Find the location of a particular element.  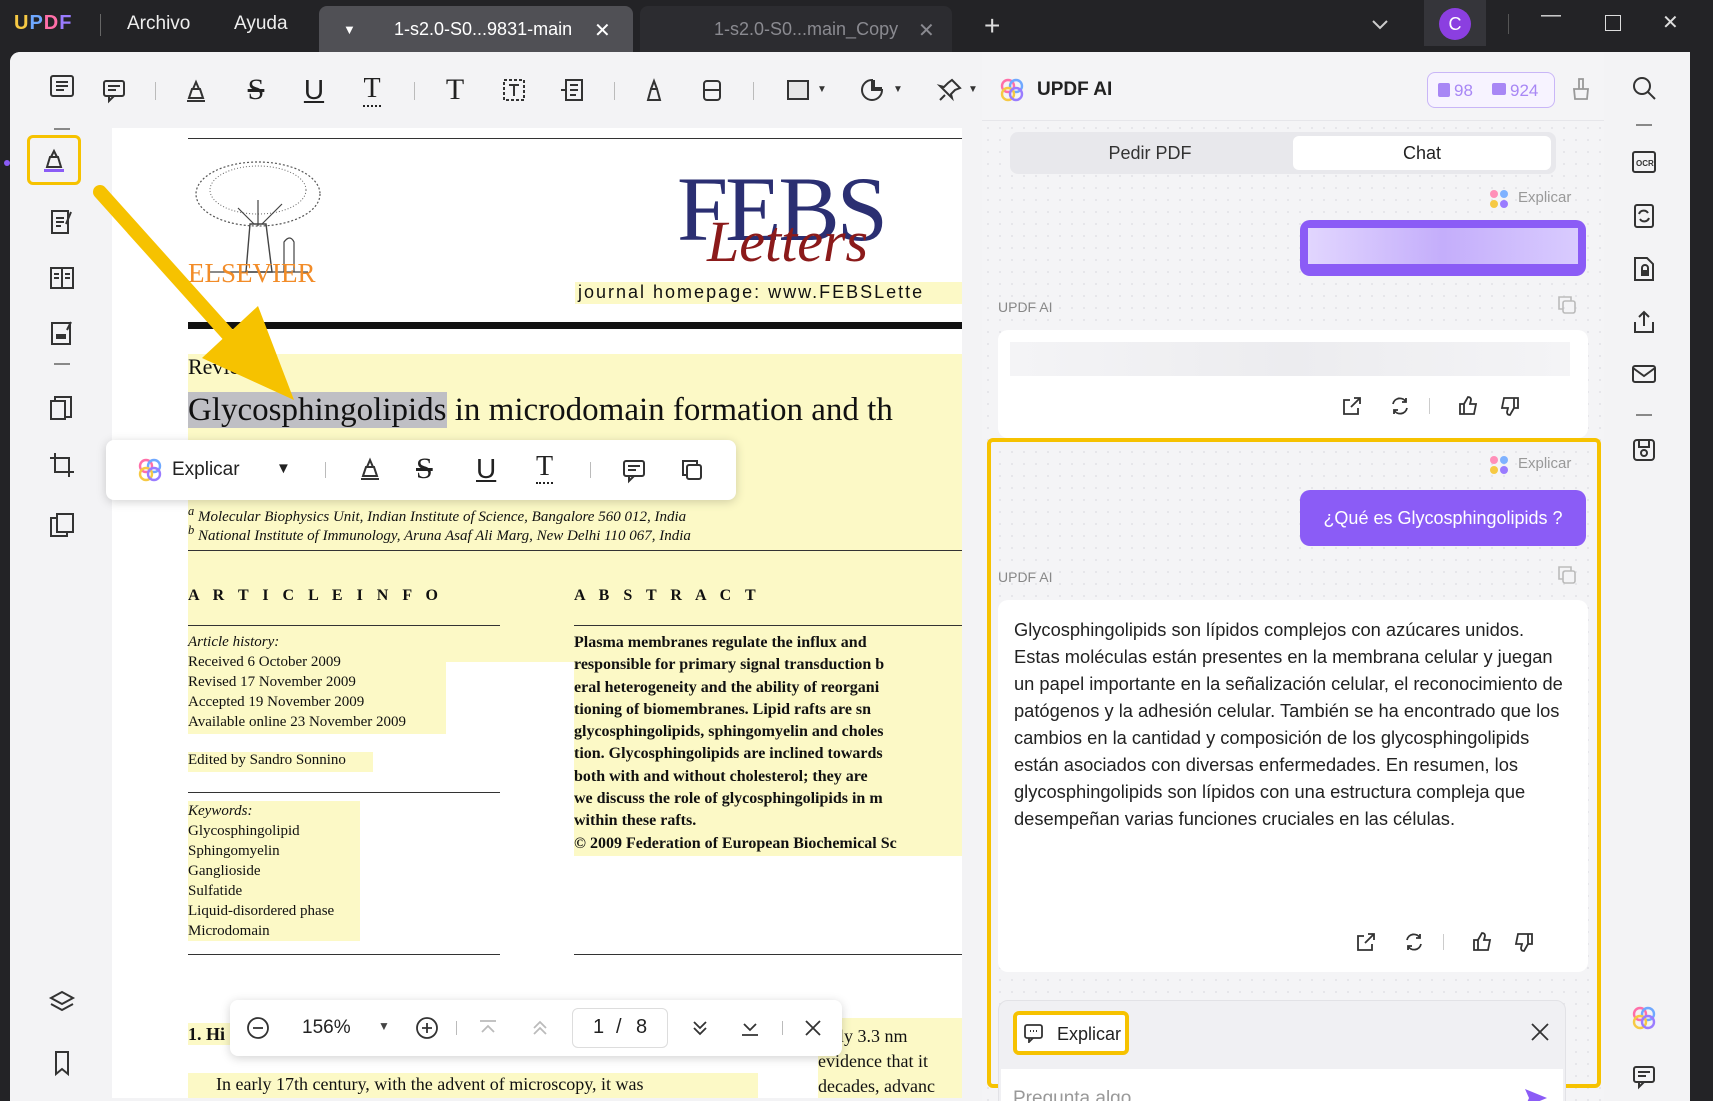

avatar: C is located at coordinates (1455, 24).